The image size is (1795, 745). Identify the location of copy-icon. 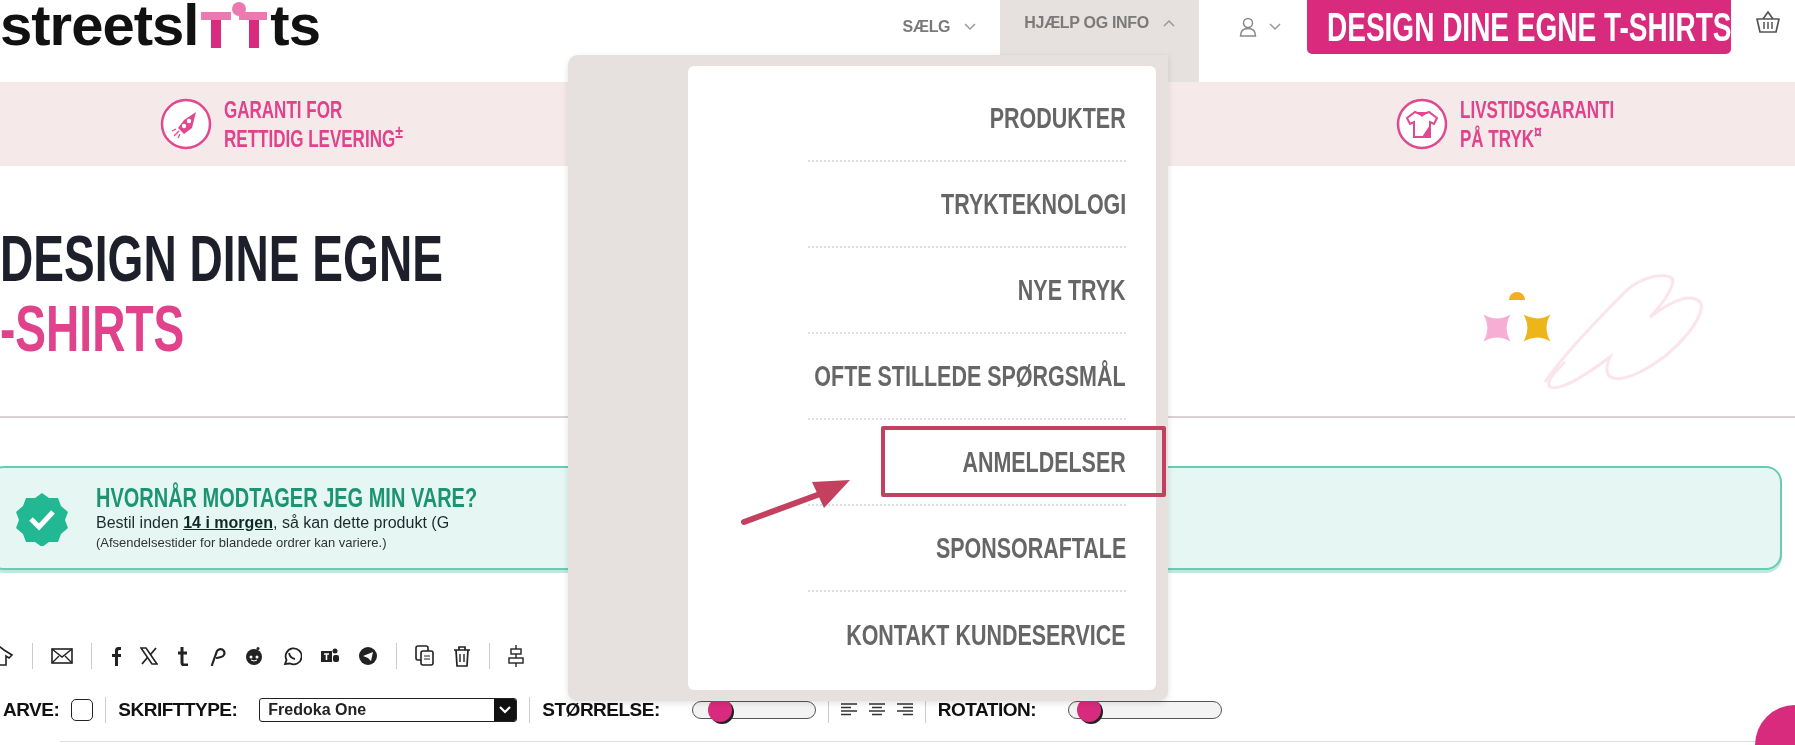
(425, 656).